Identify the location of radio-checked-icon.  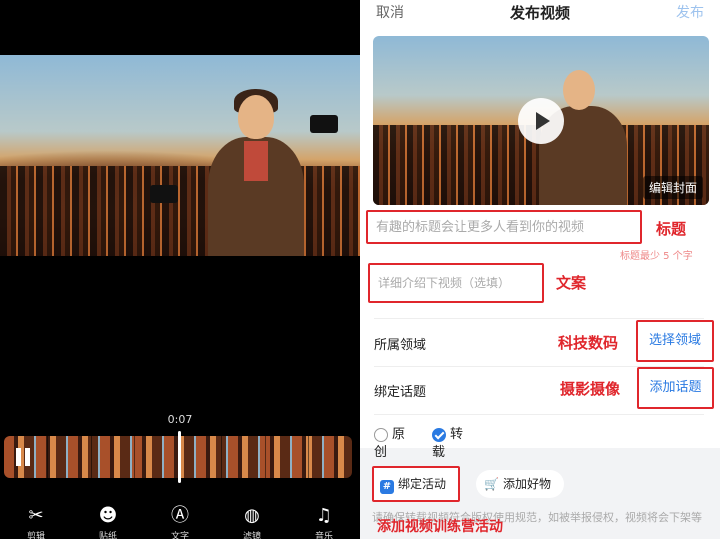
(439, 435).